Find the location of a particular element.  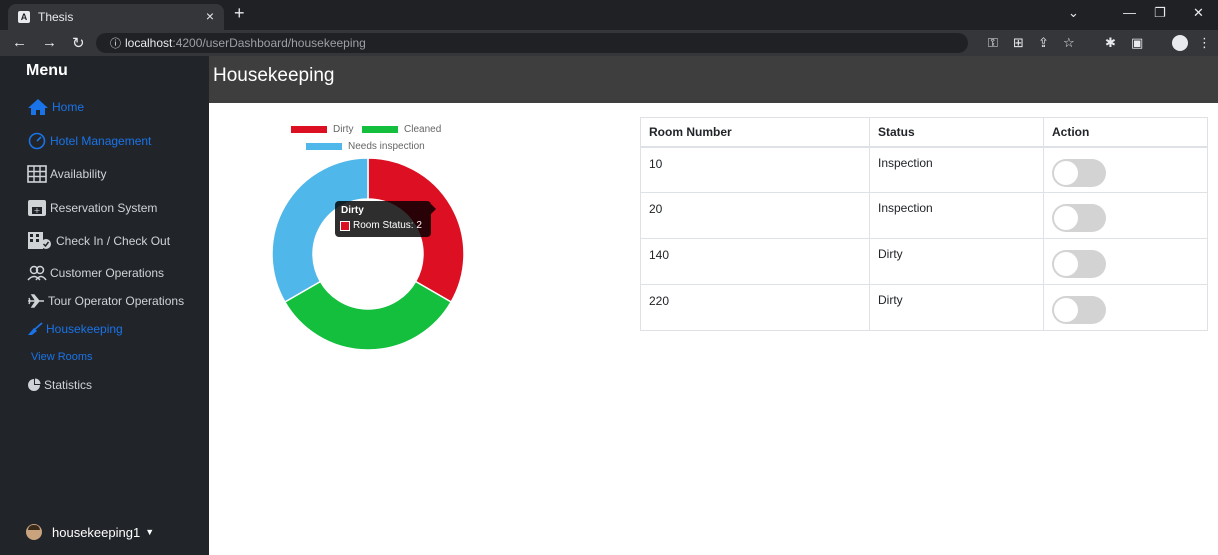

sidebar-item-hotel-management: Hotel Management is located at coordinates (89, 141).